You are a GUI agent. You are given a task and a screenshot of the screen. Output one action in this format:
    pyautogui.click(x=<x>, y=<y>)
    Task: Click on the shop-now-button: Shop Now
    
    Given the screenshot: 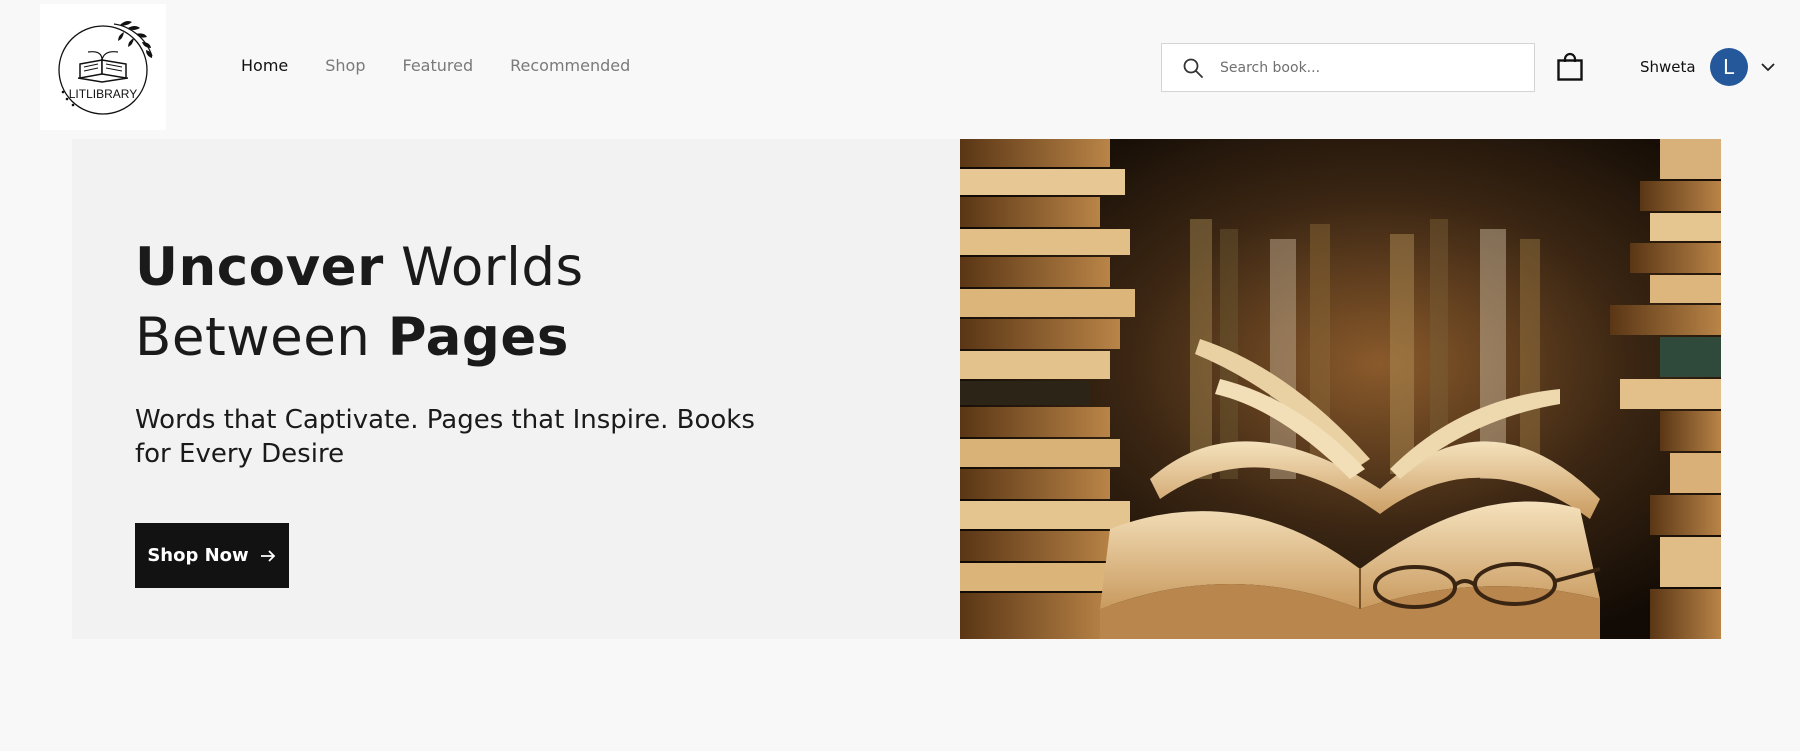 What is the action you would take?
    pyautogui.click(x=212, y=555)
    